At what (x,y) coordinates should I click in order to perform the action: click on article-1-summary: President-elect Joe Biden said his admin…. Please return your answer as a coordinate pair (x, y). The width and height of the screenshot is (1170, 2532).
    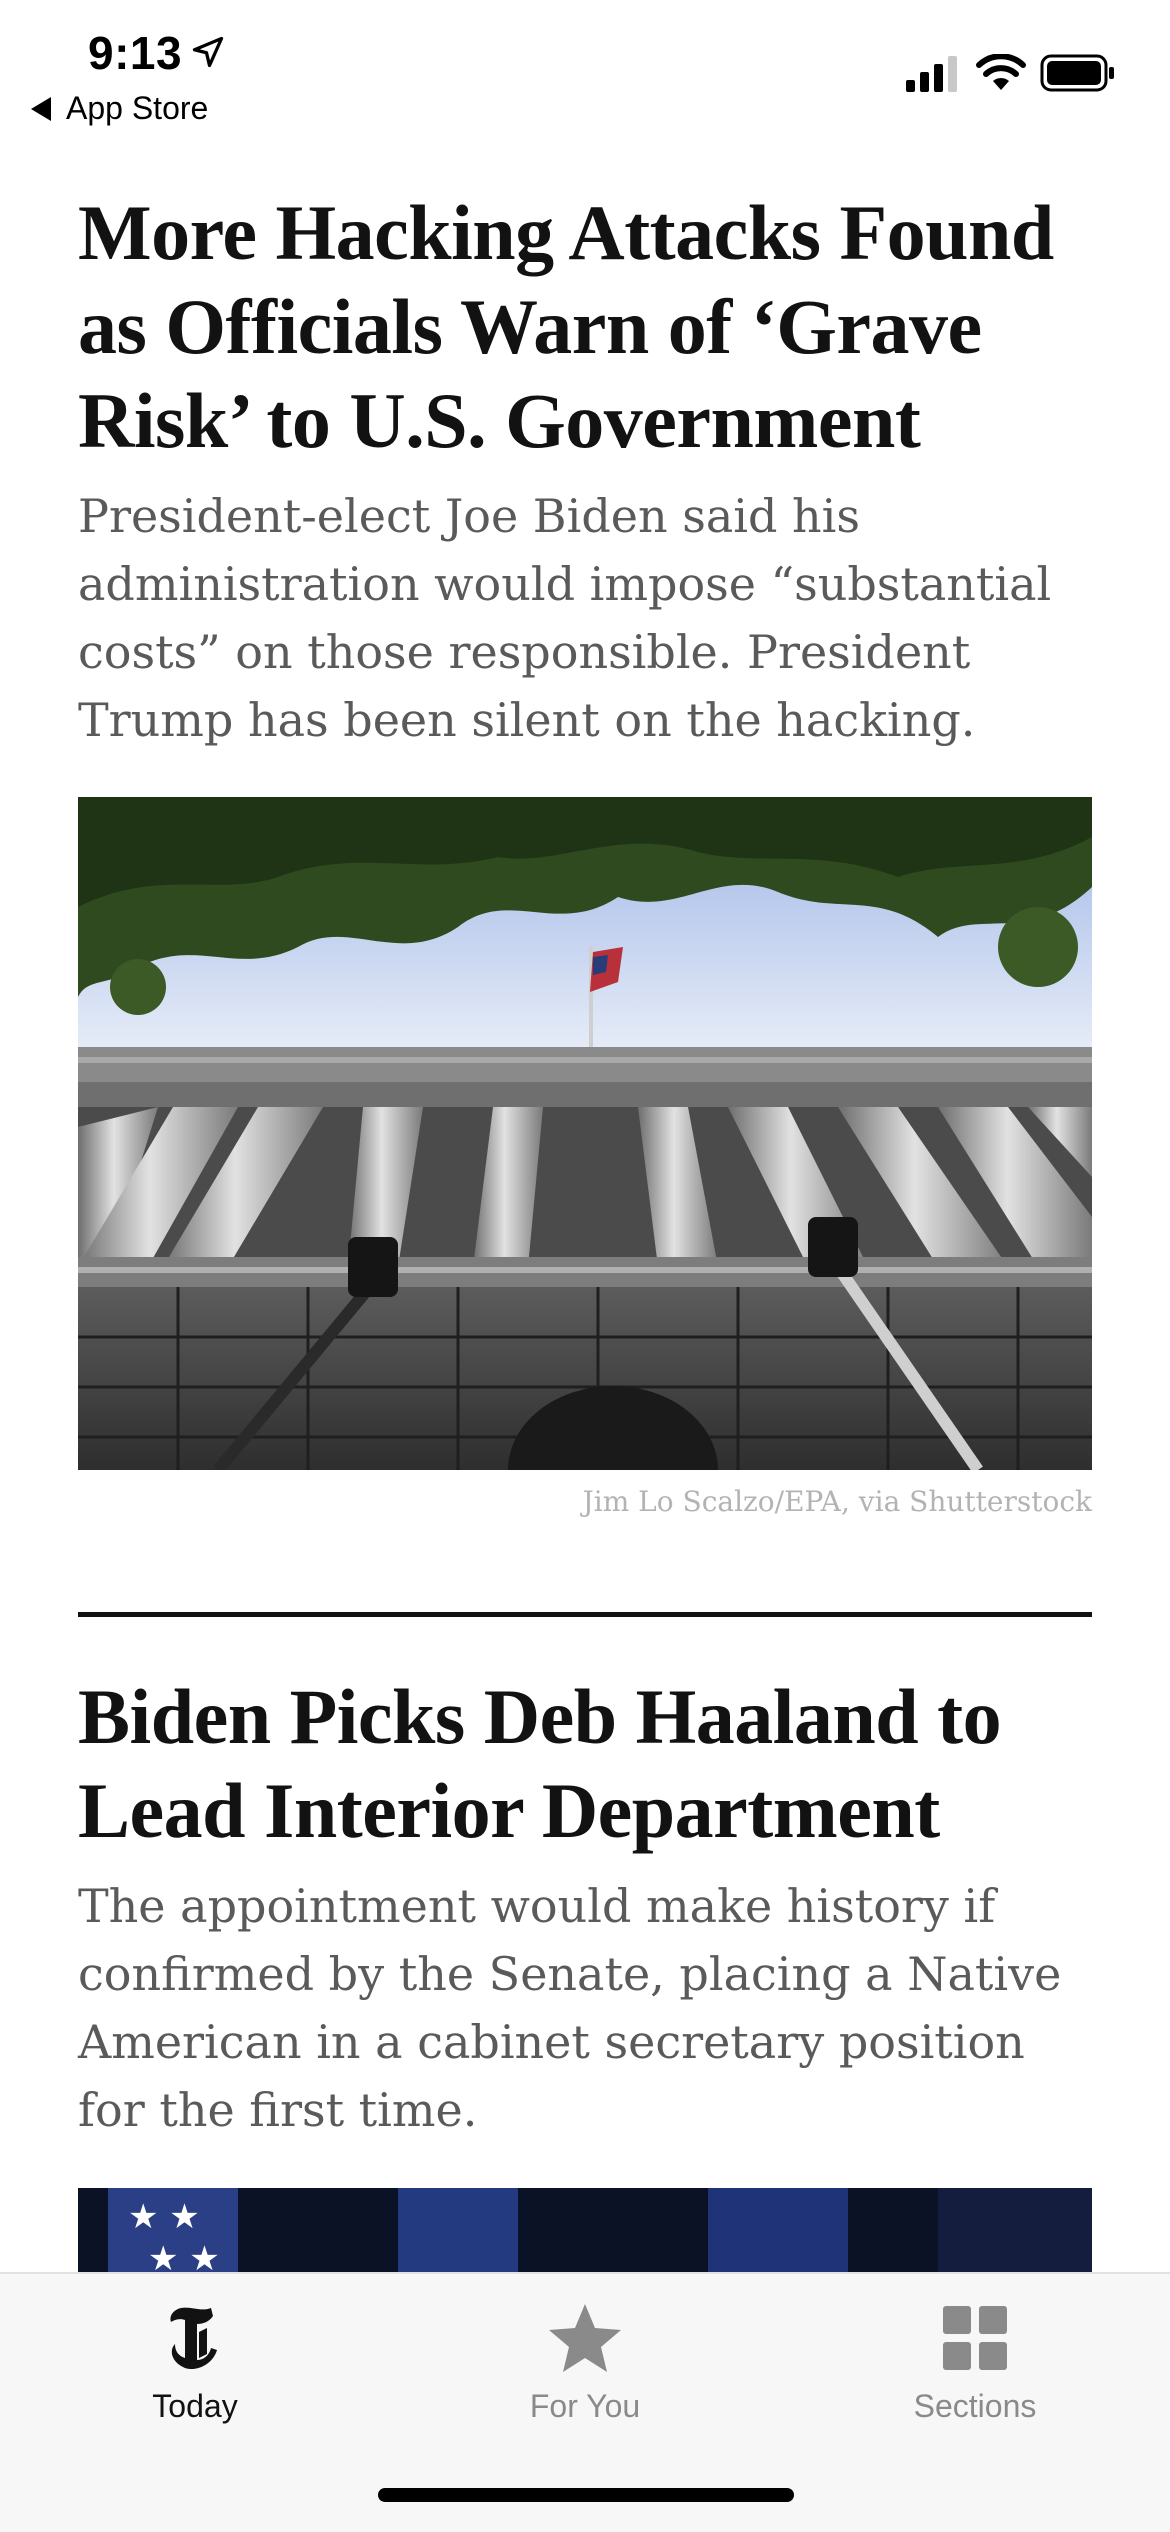
    Looking at the image, I should click on (565, 618).